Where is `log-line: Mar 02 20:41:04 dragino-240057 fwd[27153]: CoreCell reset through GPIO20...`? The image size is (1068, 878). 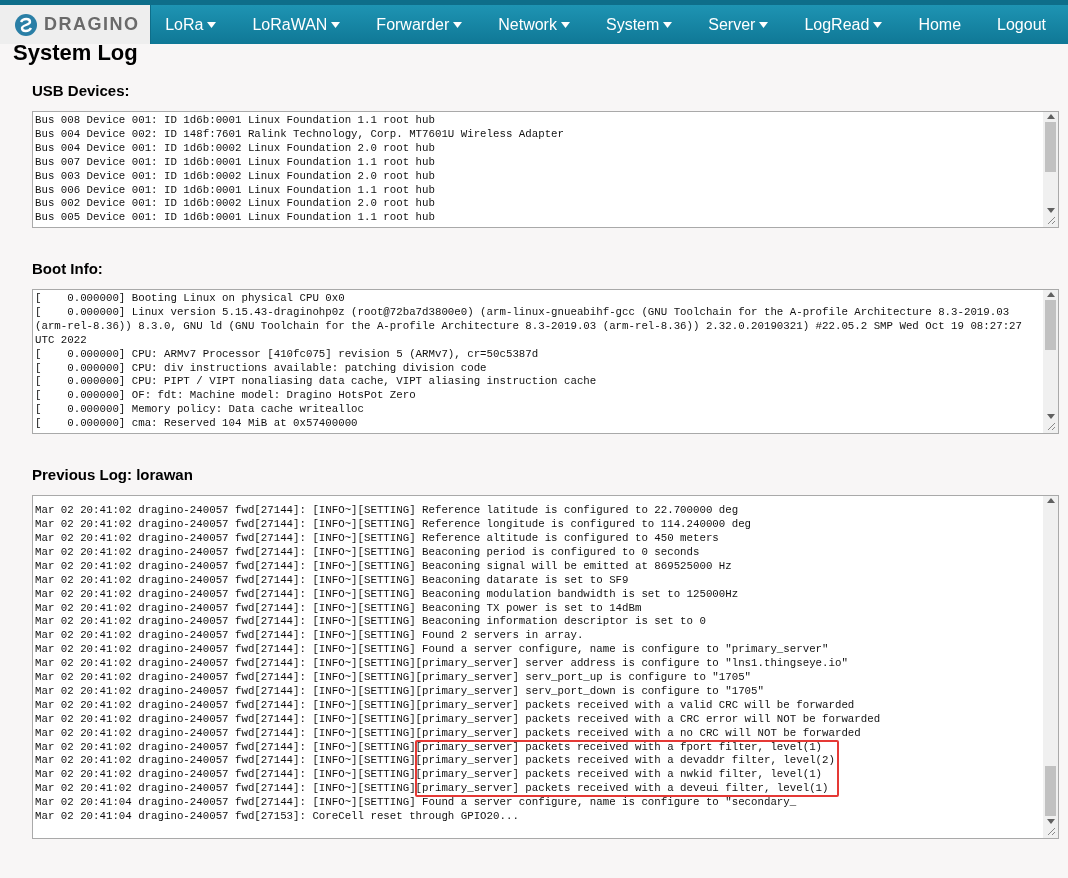 log-line: Mar 02 20:41:04 dragino-240057 fwd[27153]: CoreCell reset through GPIO20... is located at coordinates (277, 817).